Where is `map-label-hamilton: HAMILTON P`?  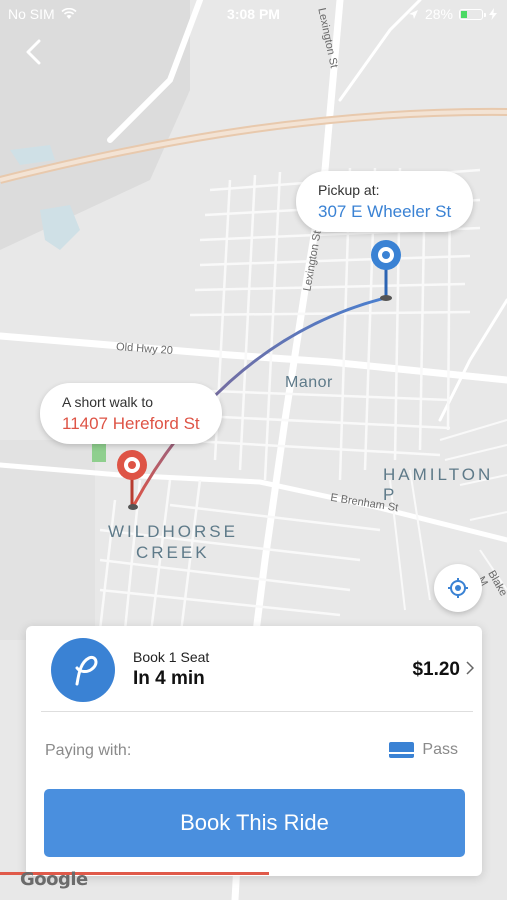 map-label-hamilton: HAMILTON P is located at coordinates (438, 484).